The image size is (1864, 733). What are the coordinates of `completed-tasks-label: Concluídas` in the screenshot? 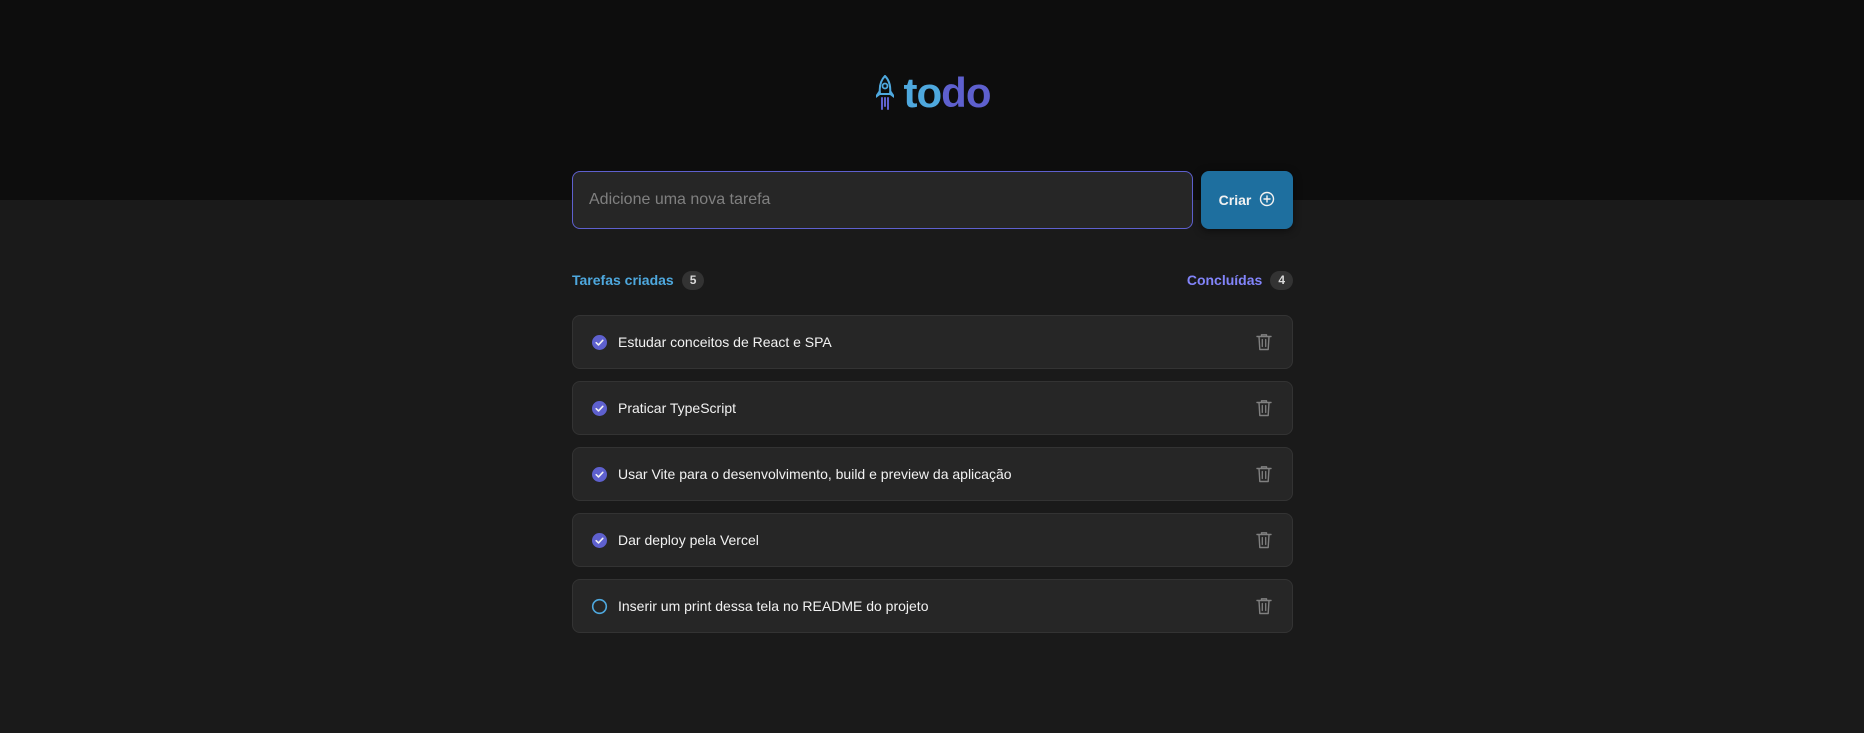 It's located at (1224, 280).